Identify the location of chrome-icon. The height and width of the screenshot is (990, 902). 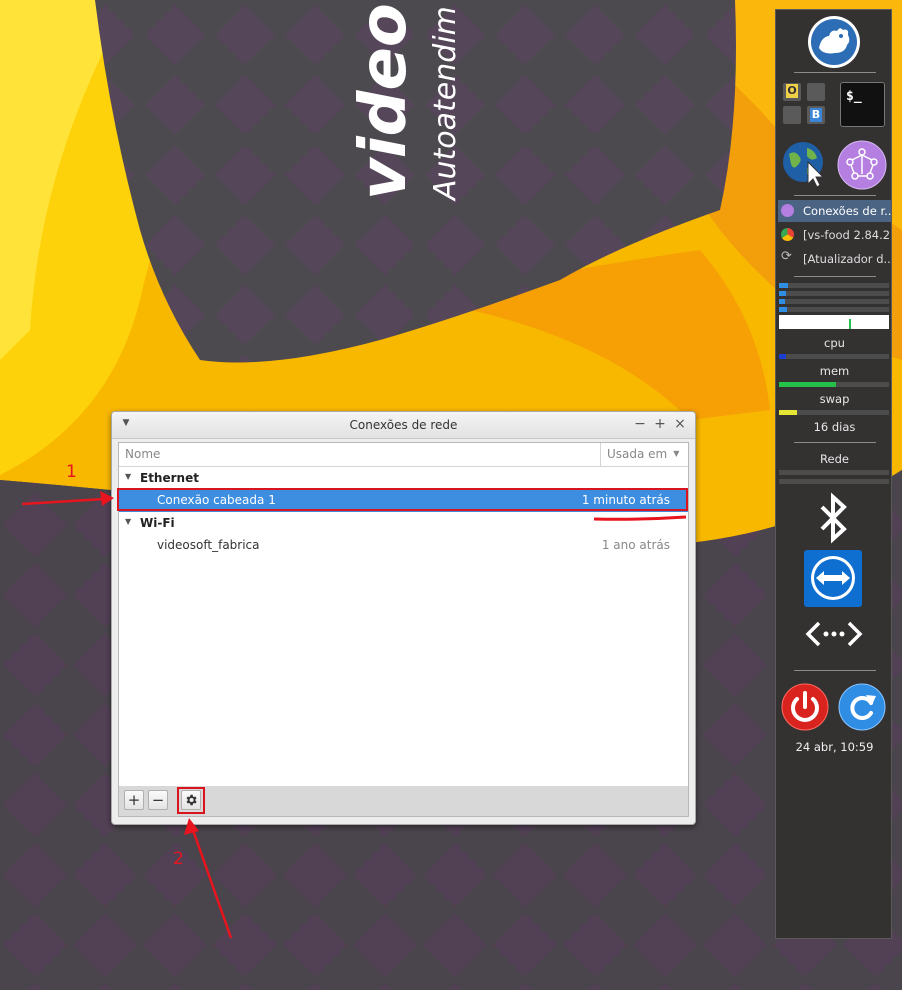
(787, 234).